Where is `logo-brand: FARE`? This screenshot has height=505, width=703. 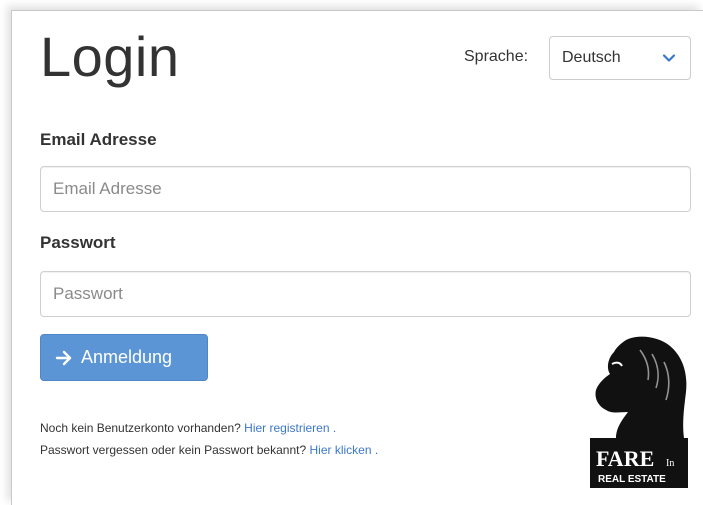 logo-brand: FARE is located at coordinates (625, 458).